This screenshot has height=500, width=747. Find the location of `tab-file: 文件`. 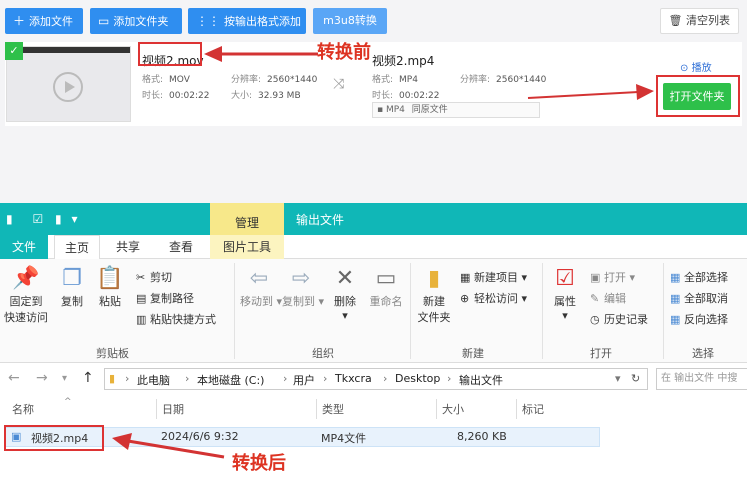

tab-file: 文件 is located at coordinates (24, 247).